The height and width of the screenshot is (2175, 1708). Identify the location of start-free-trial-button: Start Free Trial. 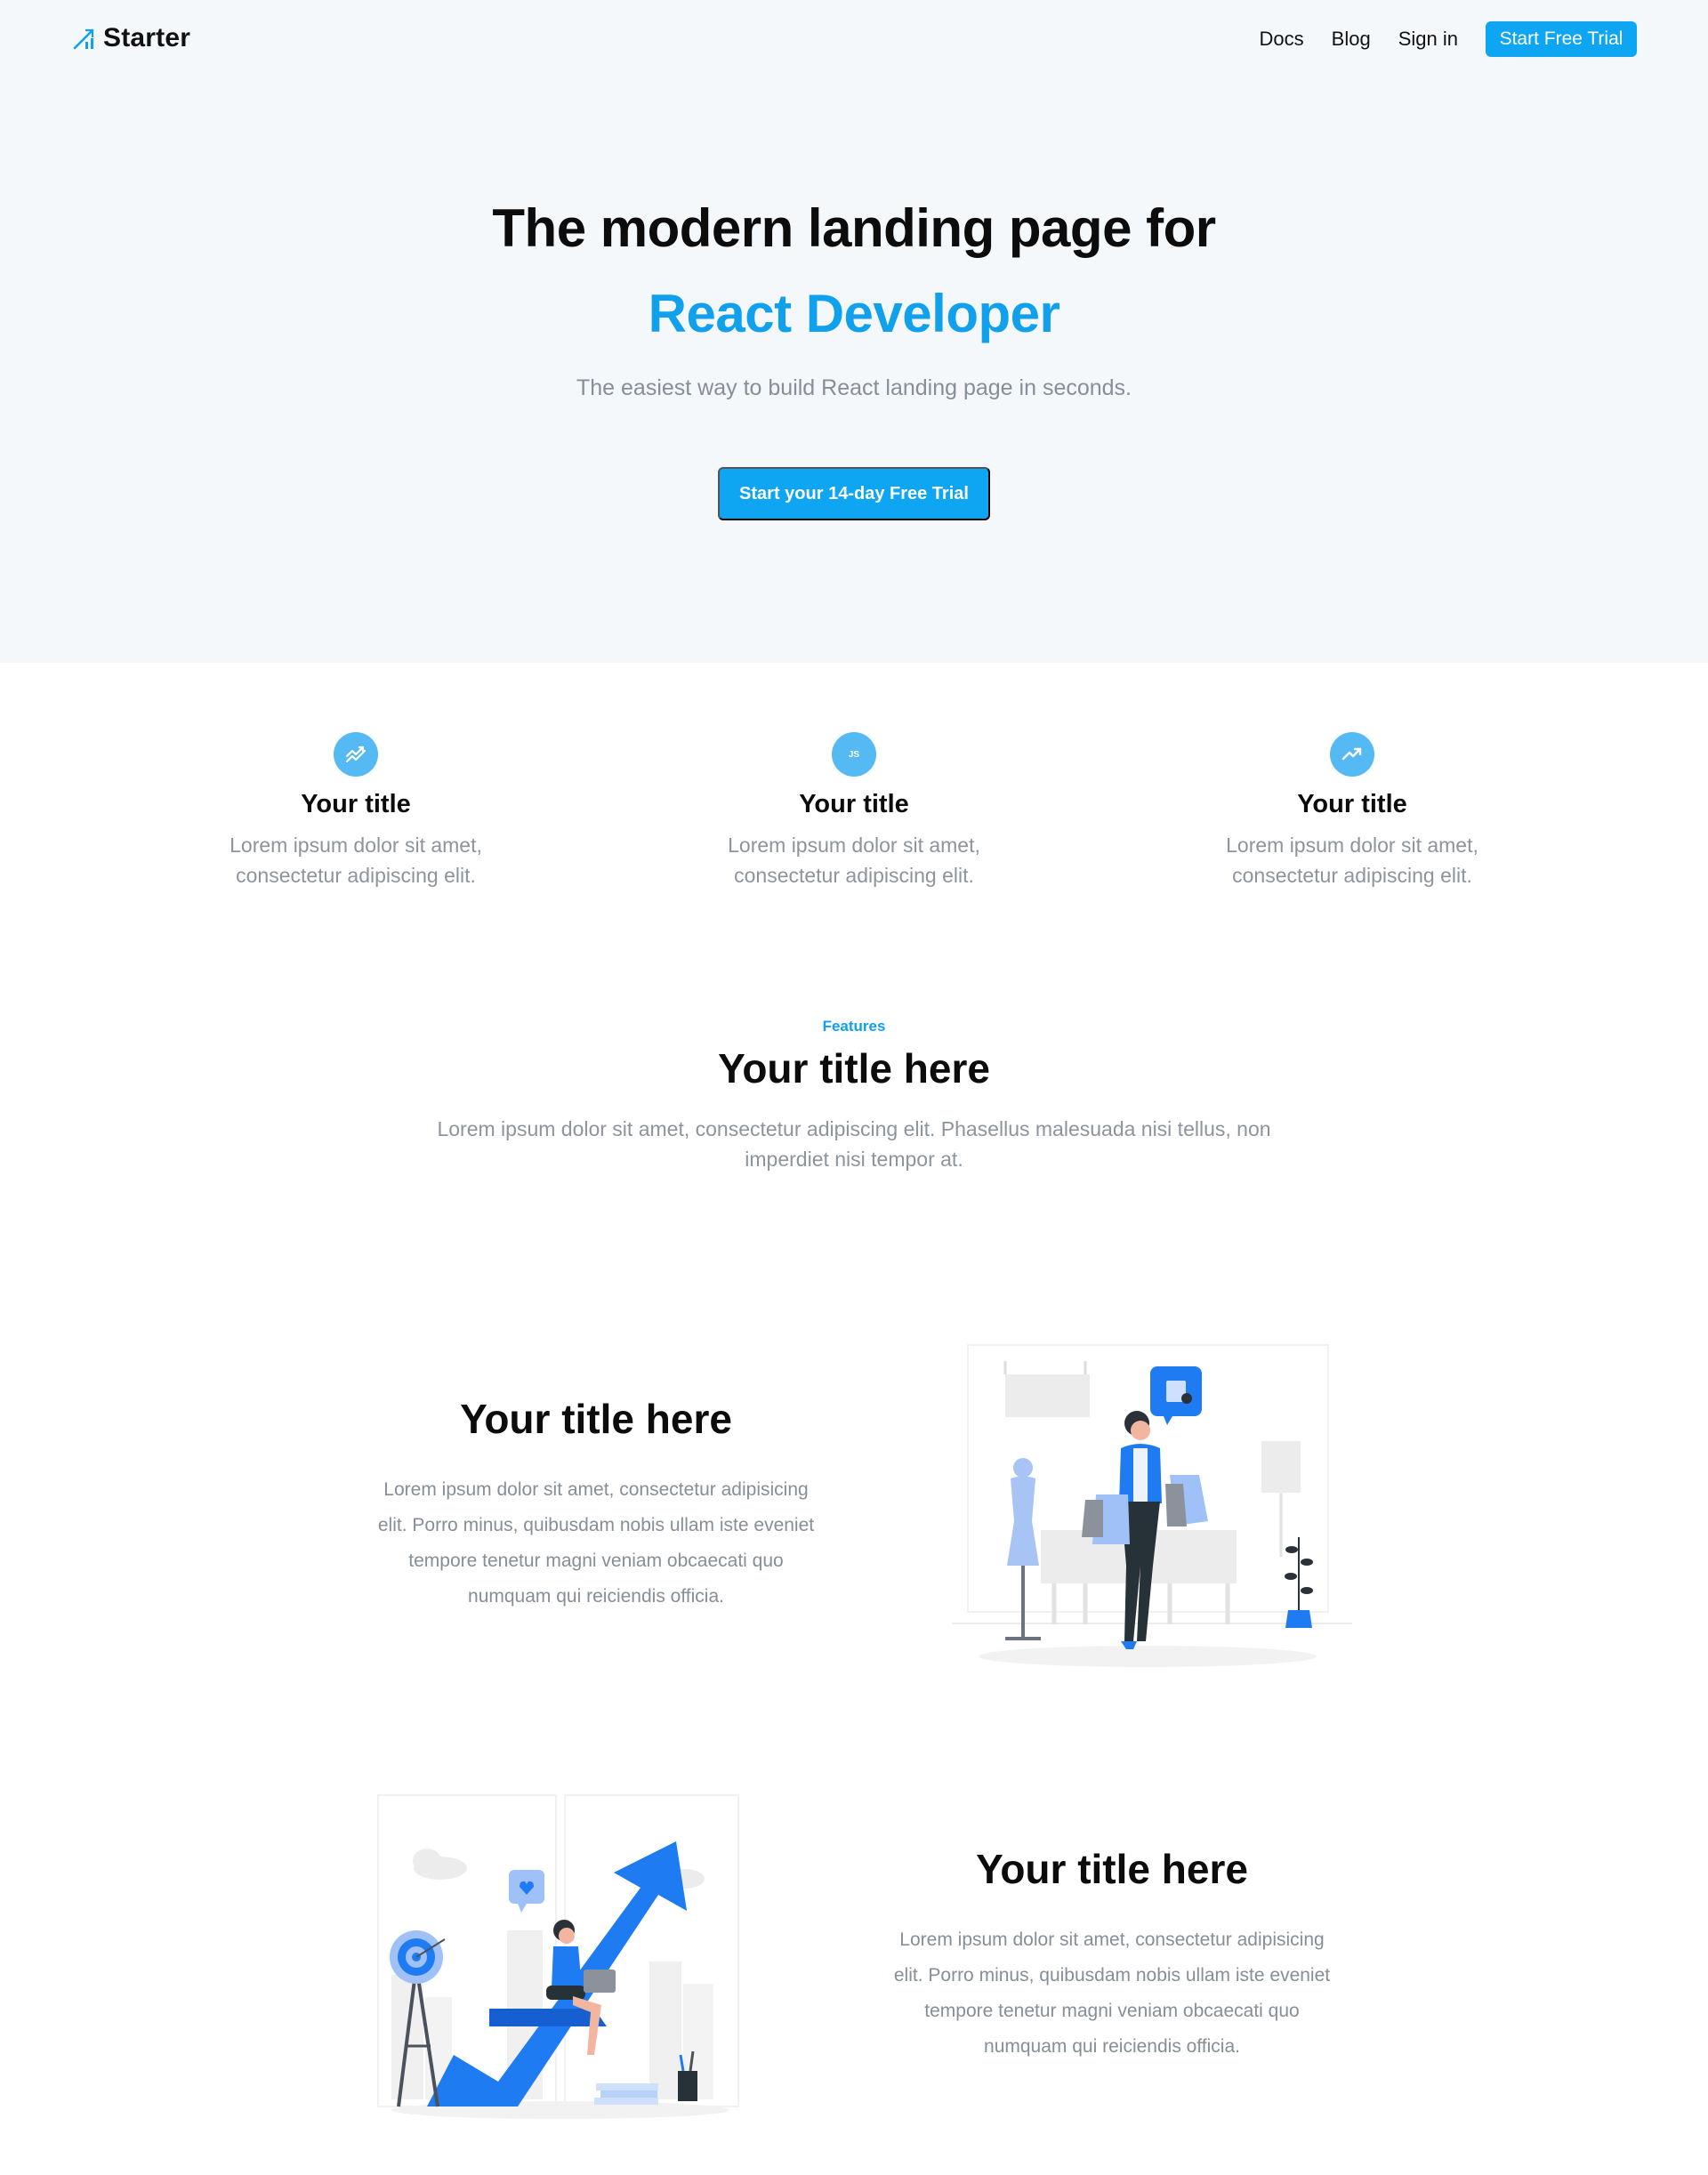
(1561, 39).